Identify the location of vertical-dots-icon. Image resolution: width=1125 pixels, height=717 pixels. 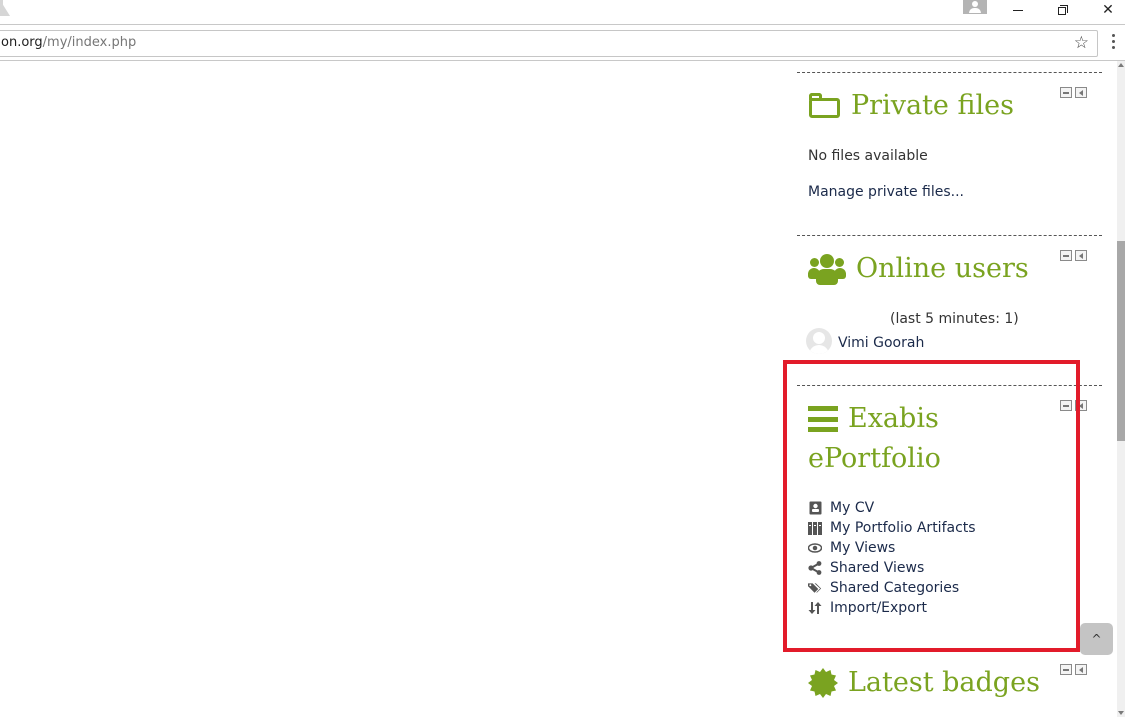
(1113, 44).